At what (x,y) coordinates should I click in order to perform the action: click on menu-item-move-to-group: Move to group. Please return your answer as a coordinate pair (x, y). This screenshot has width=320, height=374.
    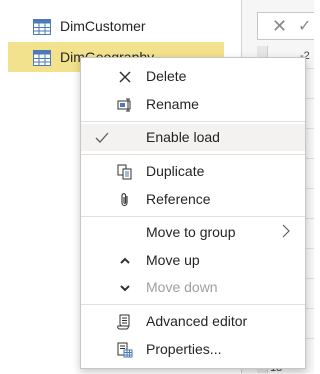
    Looking at the image, I should click on (193, 232).